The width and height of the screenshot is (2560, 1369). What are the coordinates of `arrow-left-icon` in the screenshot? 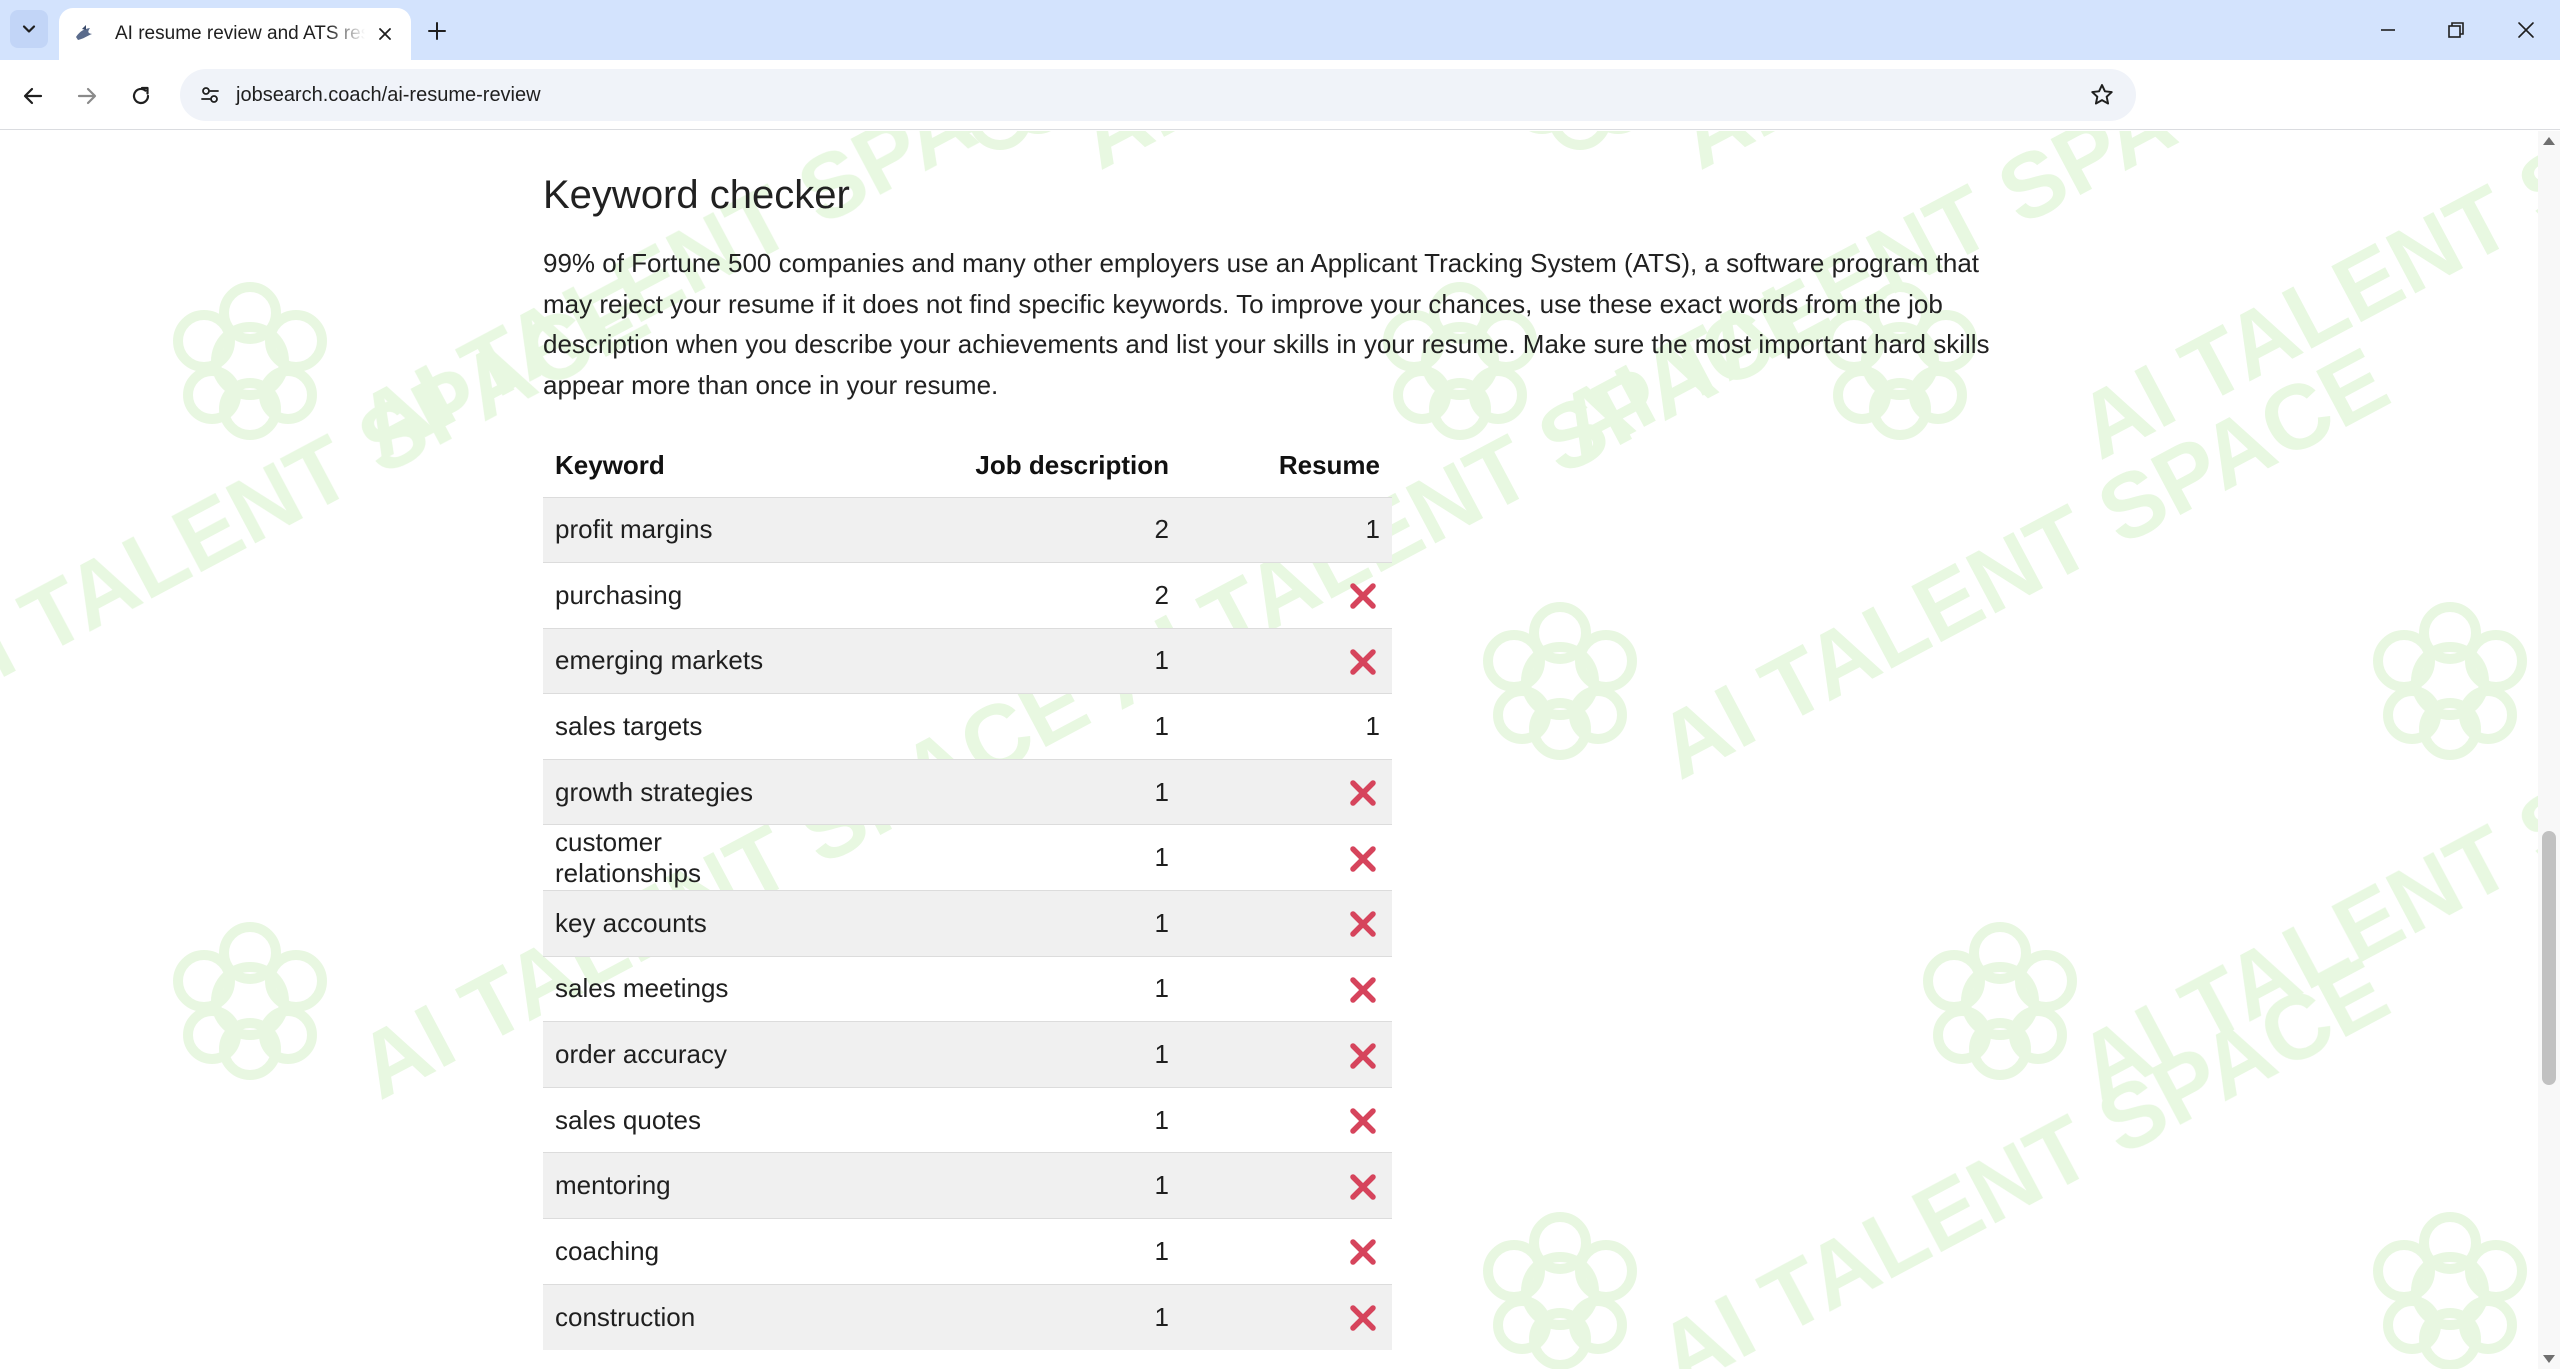 It's located at (33, 96).